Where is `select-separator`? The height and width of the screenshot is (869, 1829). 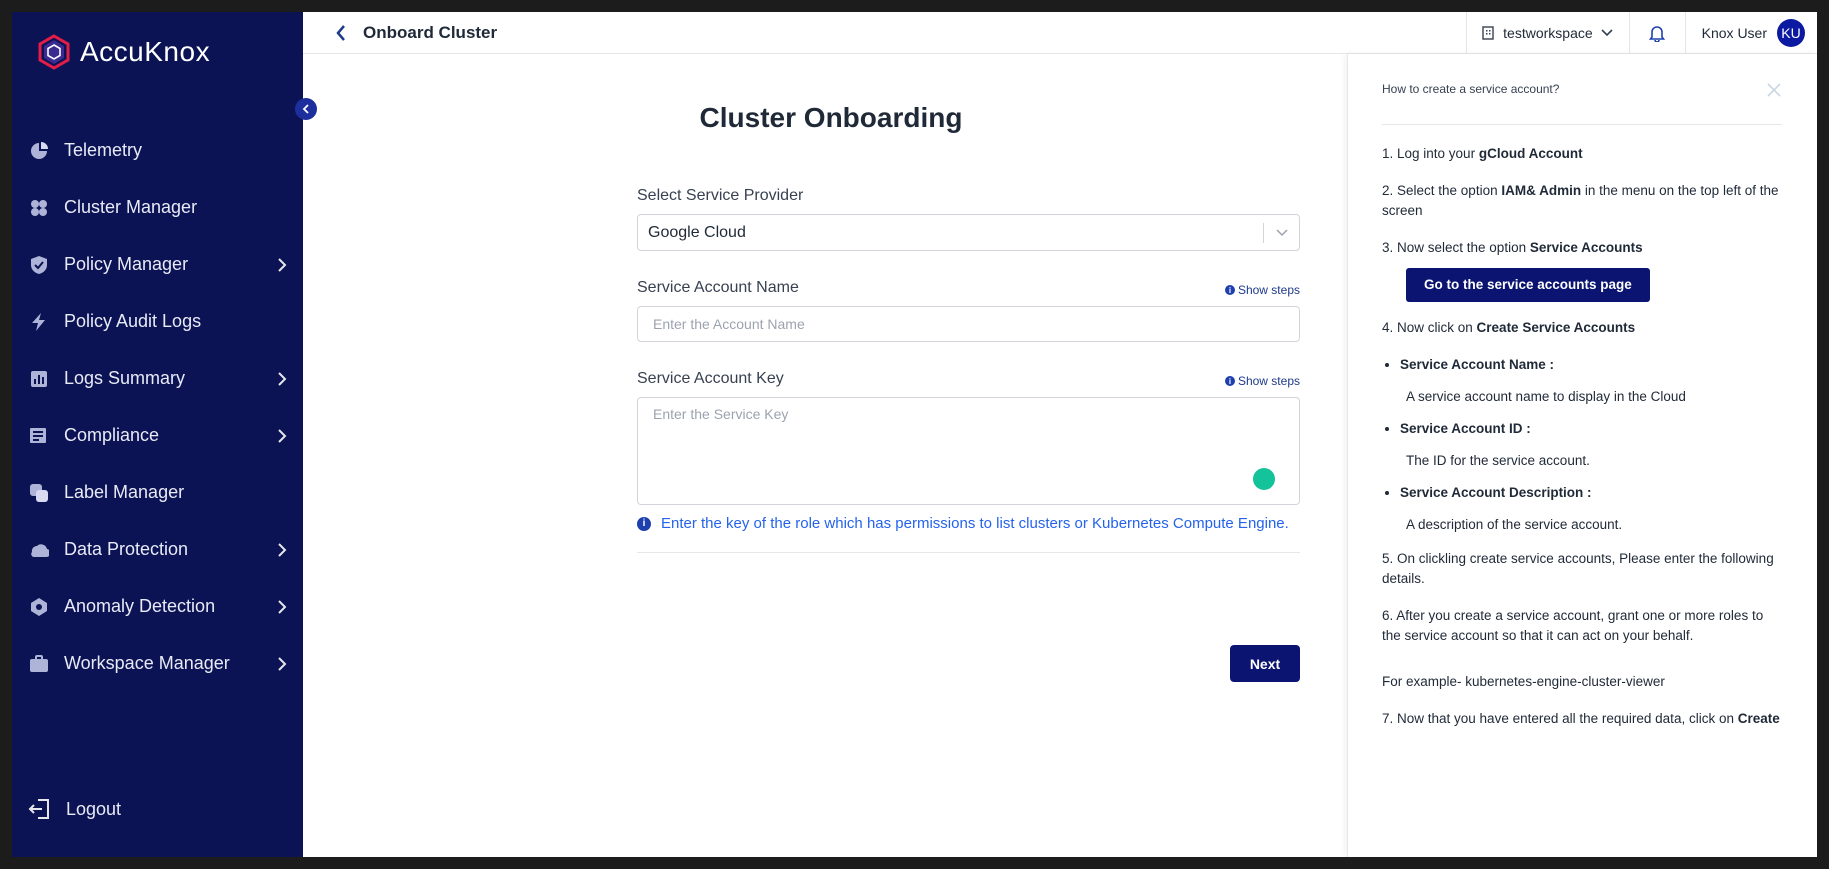
select-separator is located at coordinates (1263, 233).